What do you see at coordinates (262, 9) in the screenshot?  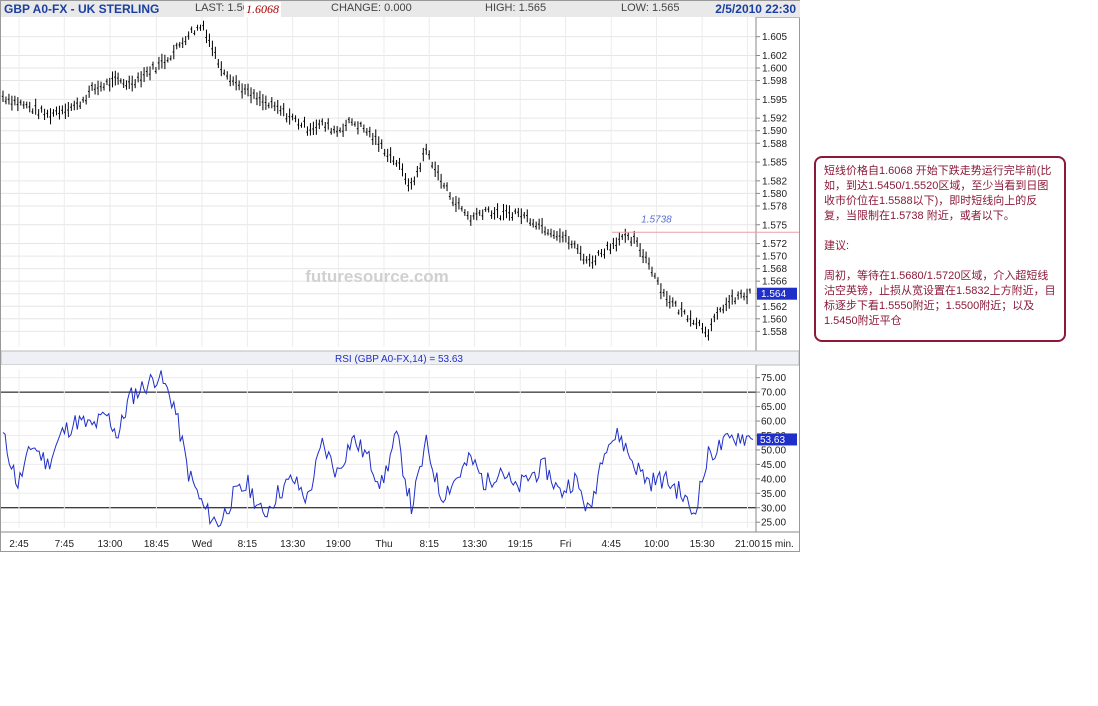 I see `last-price-annotation: 1.6068` at bounding box center [262, 9].